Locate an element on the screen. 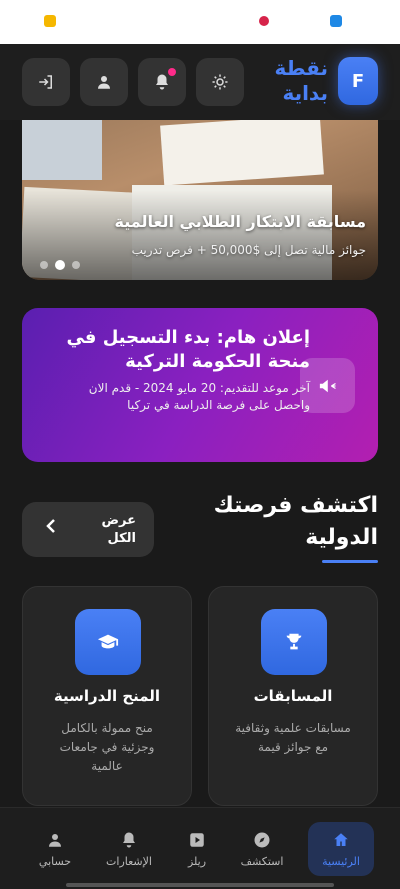 This screenshot has width=400, height=889. section-underline is located at coordinates (350, 561).